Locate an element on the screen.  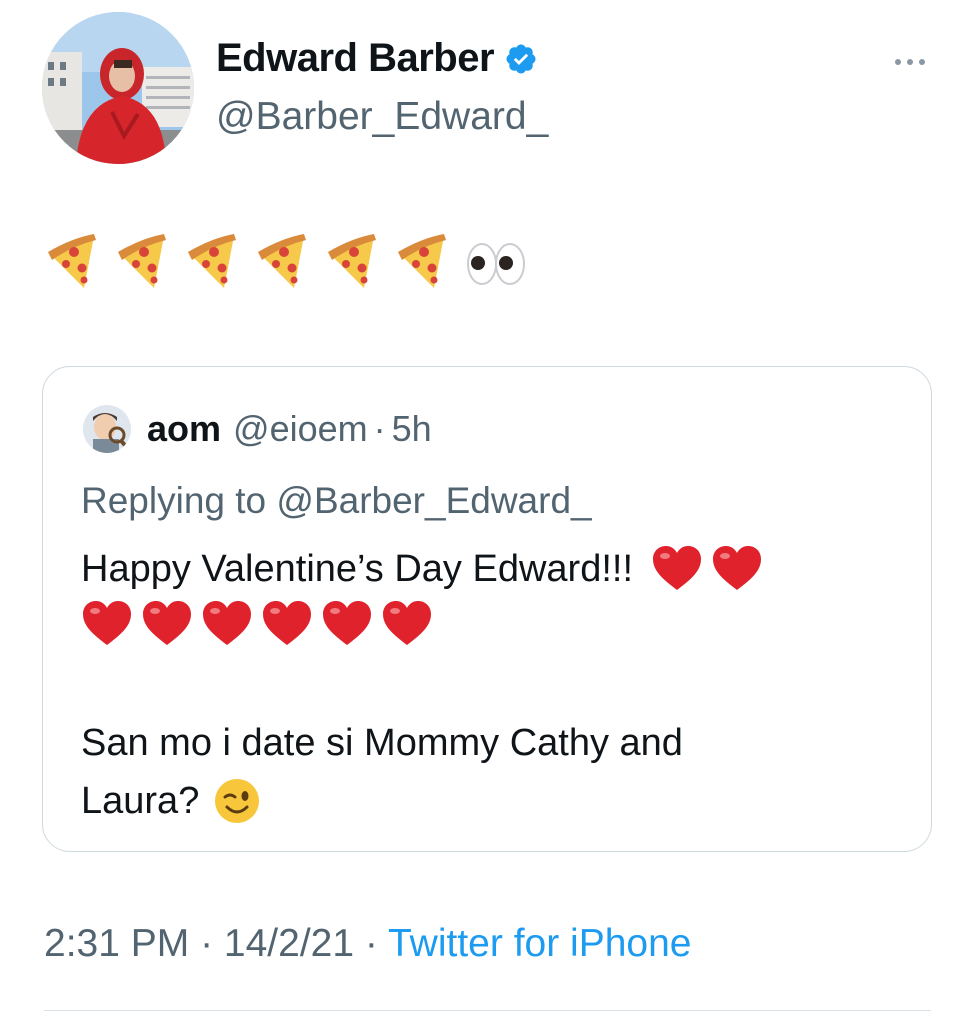
quoted-tweet-header: aom @eioem · 5h is located at coordinates (257, 429).